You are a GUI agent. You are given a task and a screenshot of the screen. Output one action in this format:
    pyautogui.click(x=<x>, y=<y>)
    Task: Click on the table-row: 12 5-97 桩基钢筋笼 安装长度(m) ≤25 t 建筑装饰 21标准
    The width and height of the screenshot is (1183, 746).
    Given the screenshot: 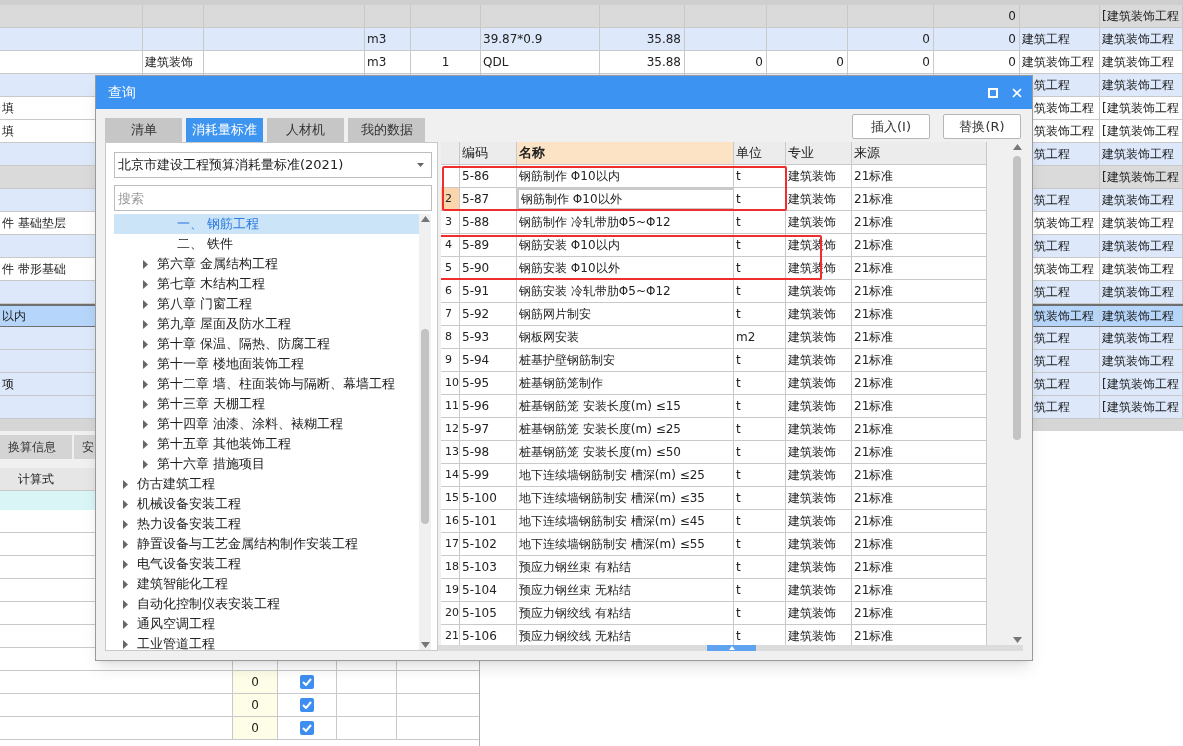 What is the action you would take?
    pyautogui.click(x=714, y=429)
    